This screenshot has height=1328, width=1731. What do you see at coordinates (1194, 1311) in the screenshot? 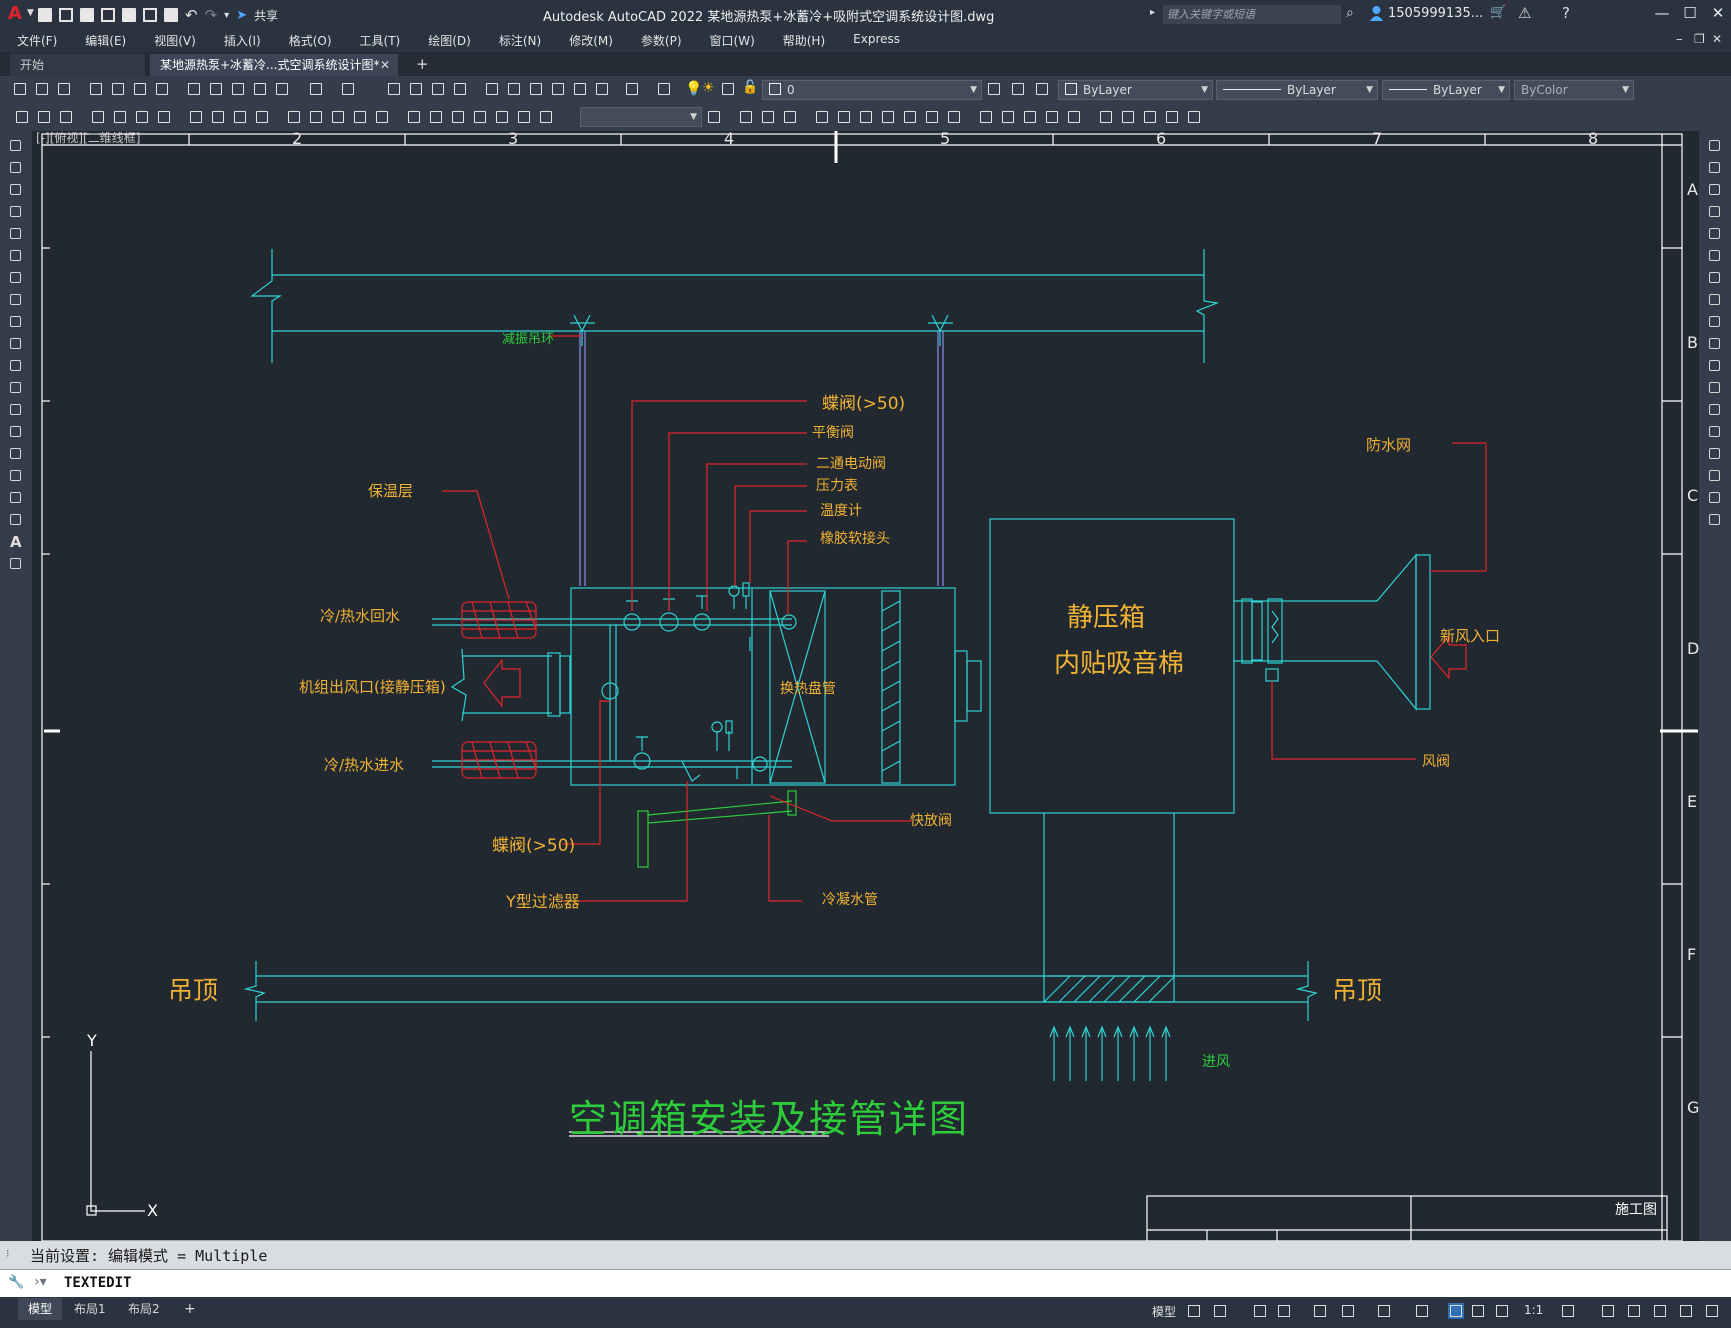
I see `grid-icon` at bounding box center [1194, 1311].